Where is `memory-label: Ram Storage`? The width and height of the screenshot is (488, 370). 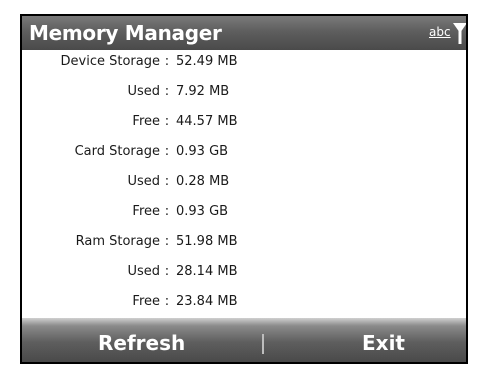 memory-label: Ram Storage is located at coordinates (117, 241).